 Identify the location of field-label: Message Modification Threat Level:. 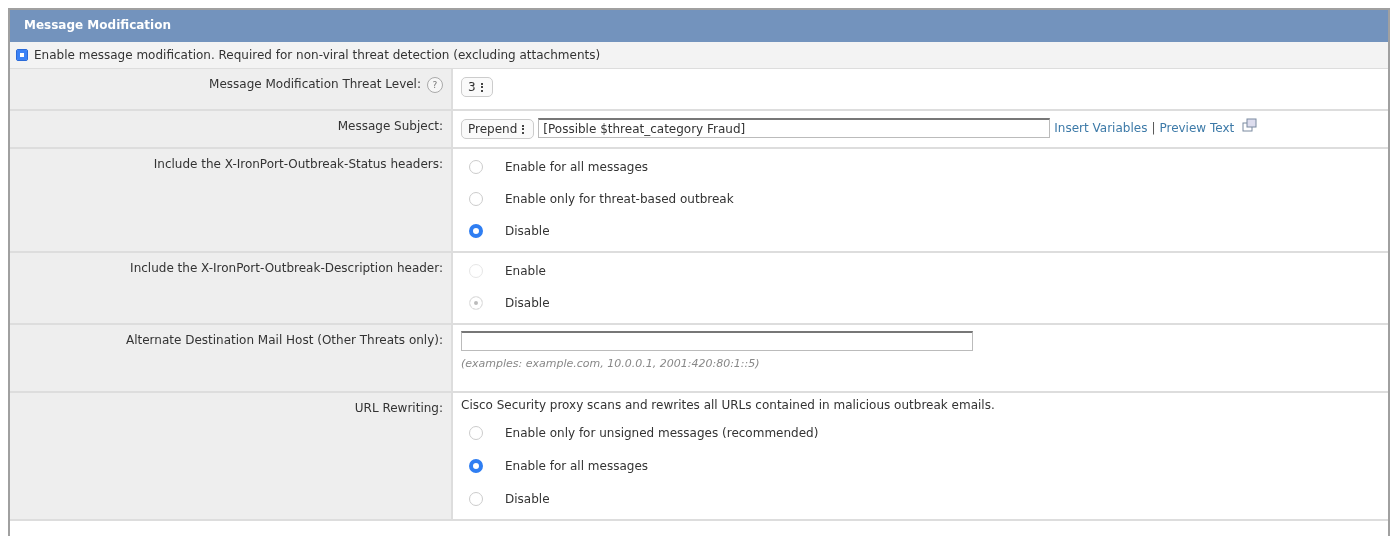
(315, 84).